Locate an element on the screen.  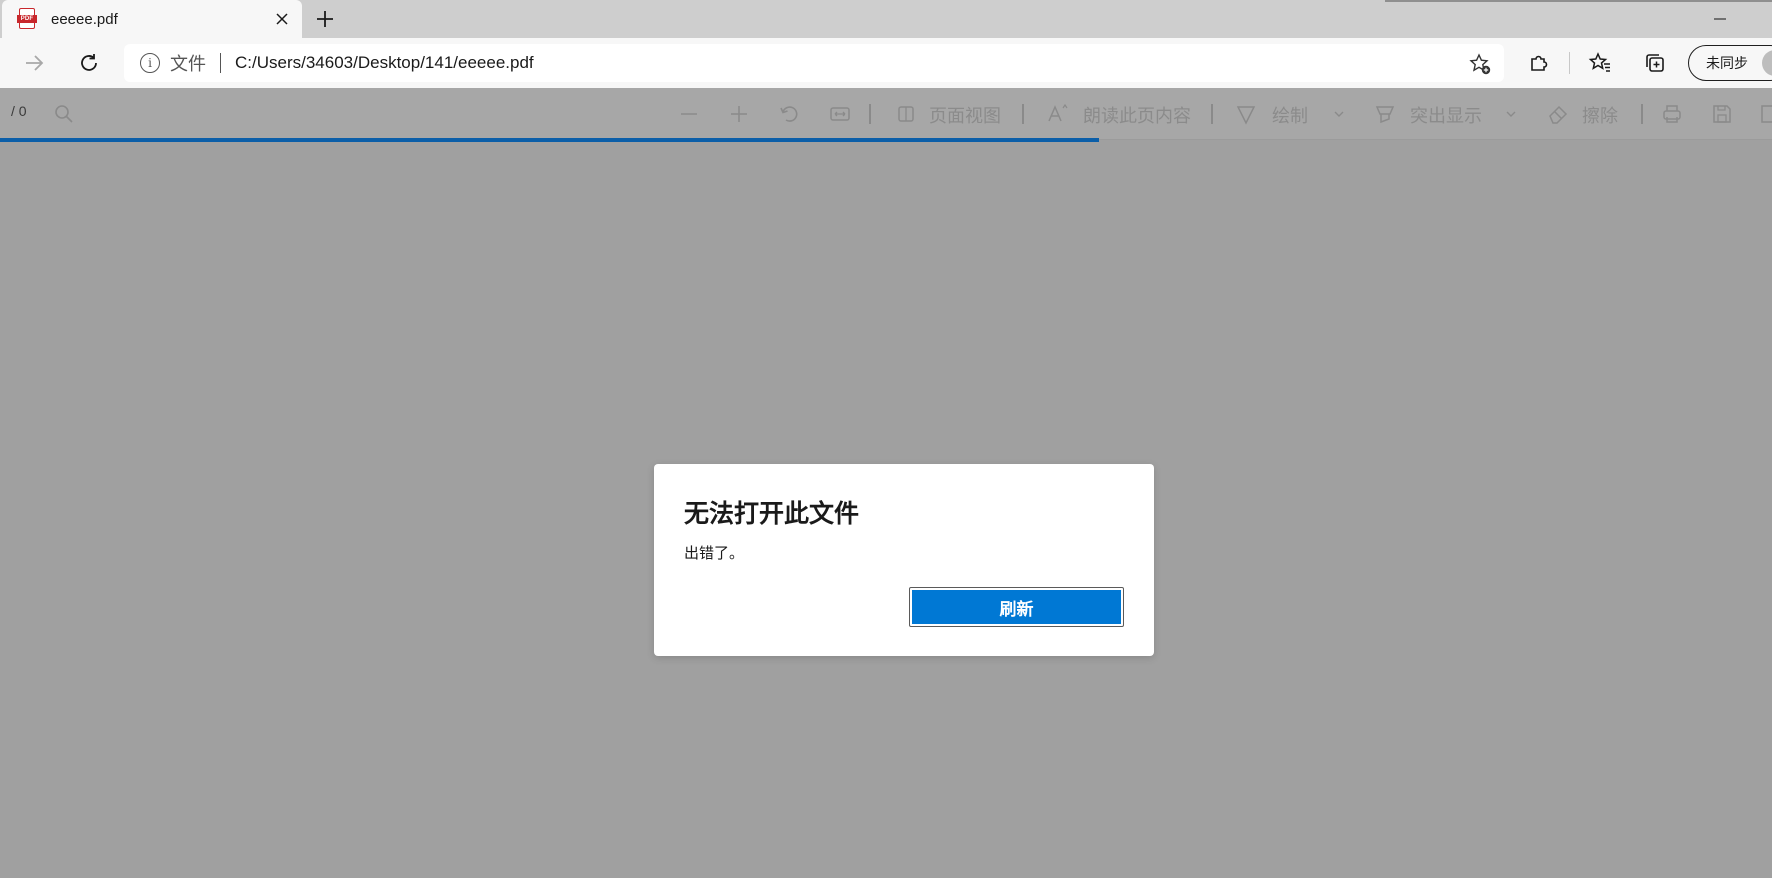
refresh-button-label: 刷新 is located at coordinates (1016, 607).